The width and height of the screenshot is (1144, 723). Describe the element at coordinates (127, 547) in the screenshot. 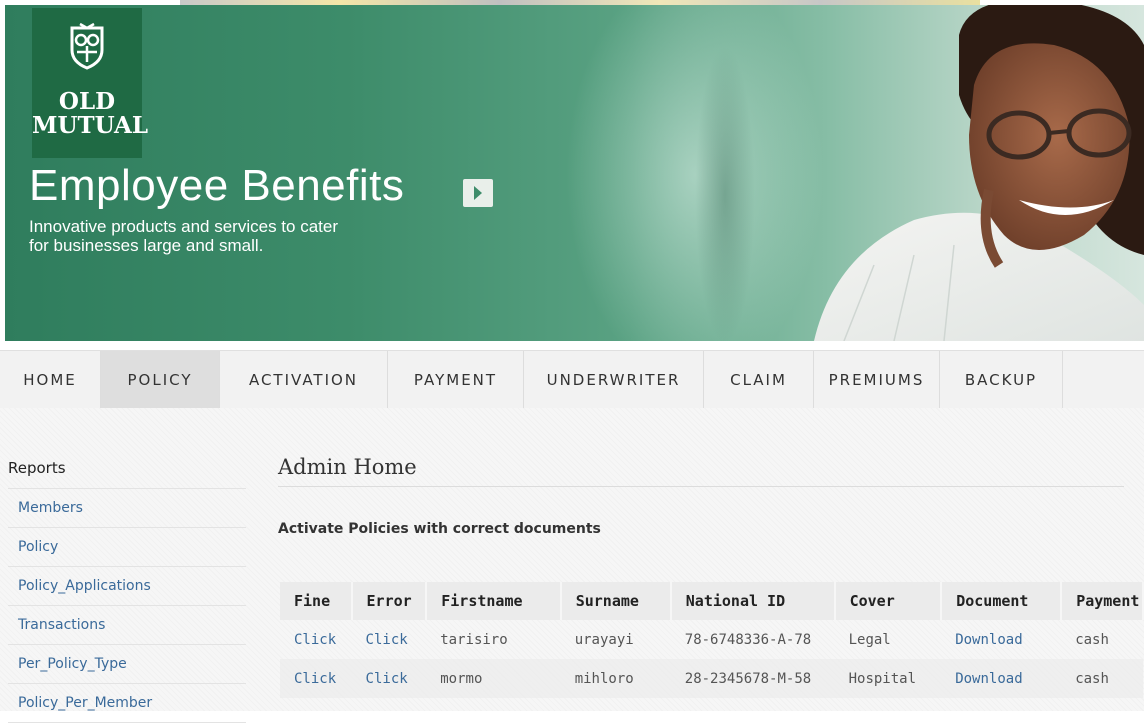

I see `sidebar-link-policy: Policy` at that location.